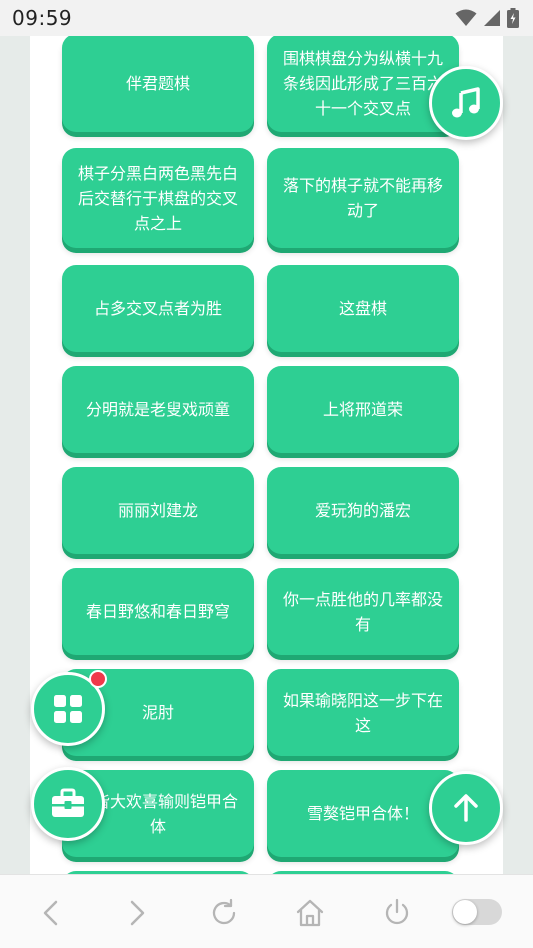 The width and height of the screenshot is (533, 948). Describe the element at coordinates (158, 198) in the screenshot. I see `phrase-tile: 棋子分黑白两色黑先白后交替行于棋盘的交叉点之上` at that location.